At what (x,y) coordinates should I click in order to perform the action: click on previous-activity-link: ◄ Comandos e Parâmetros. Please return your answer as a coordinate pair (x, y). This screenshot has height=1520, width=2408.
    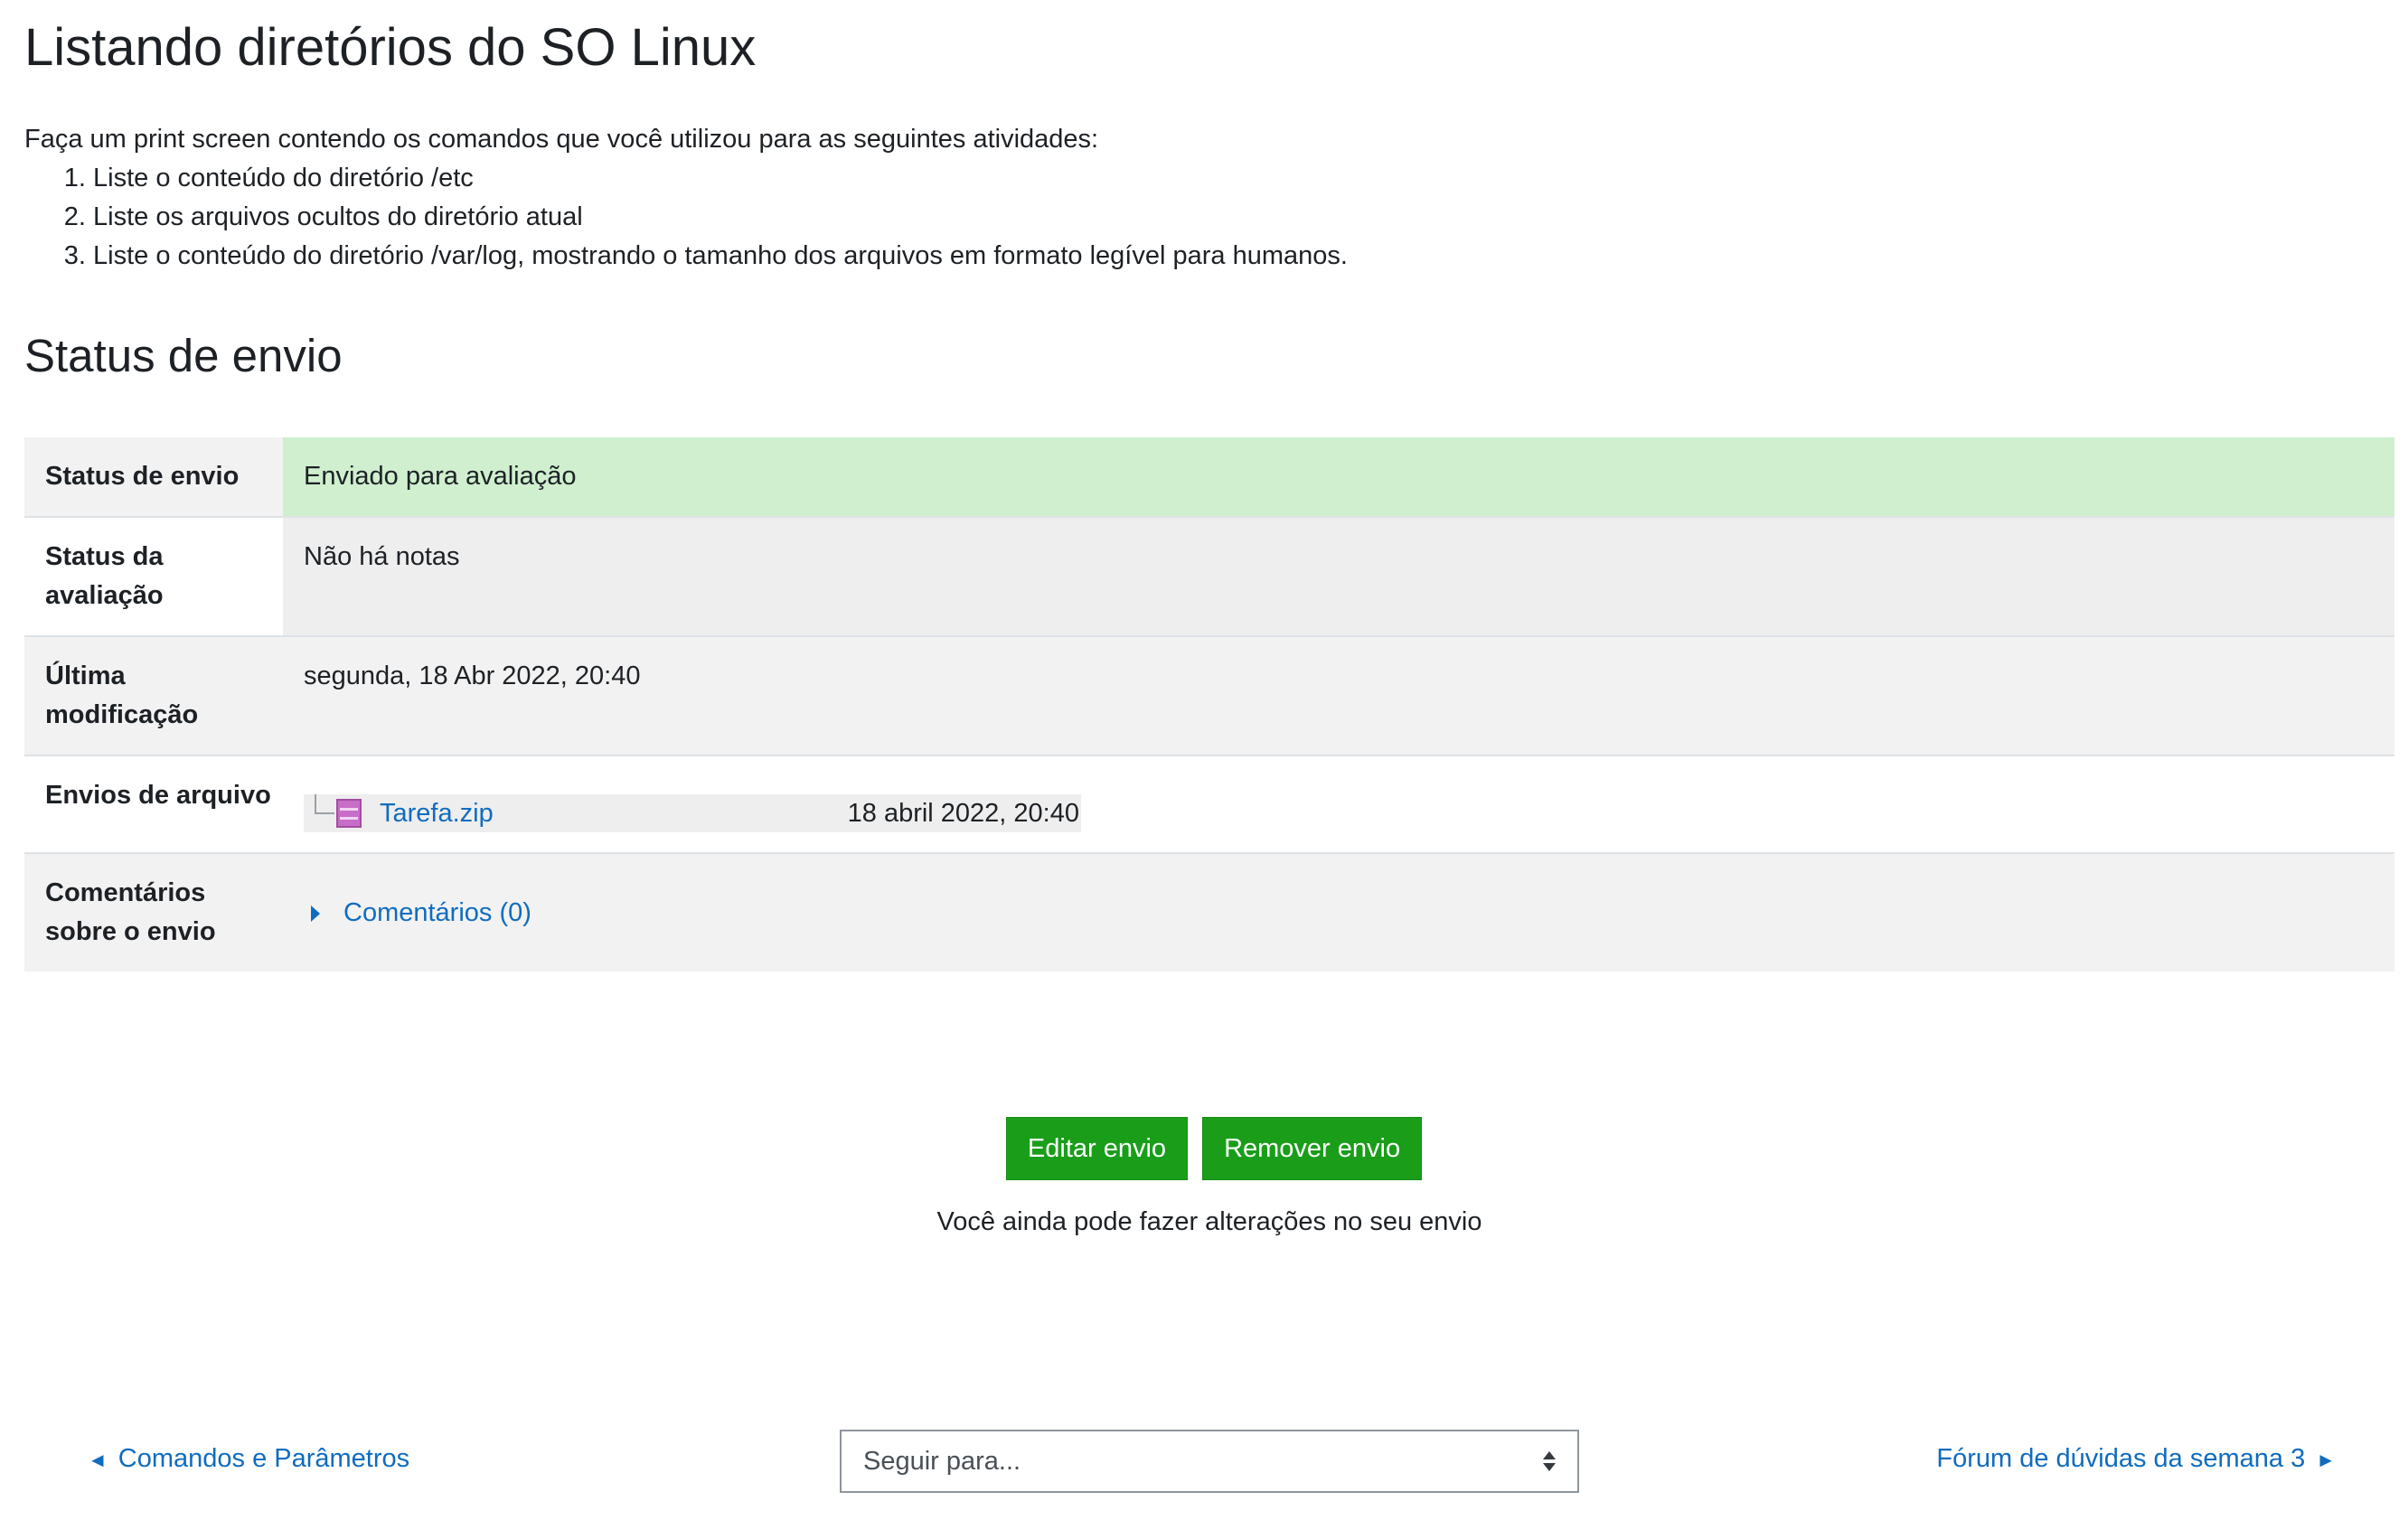
    Looking at the image, I should click on (243, 1459).